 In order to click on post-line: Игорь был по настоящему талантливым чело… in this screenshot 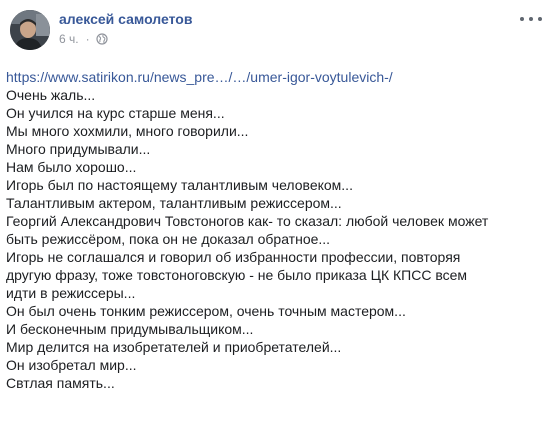, I will do `click(179, 185)`.